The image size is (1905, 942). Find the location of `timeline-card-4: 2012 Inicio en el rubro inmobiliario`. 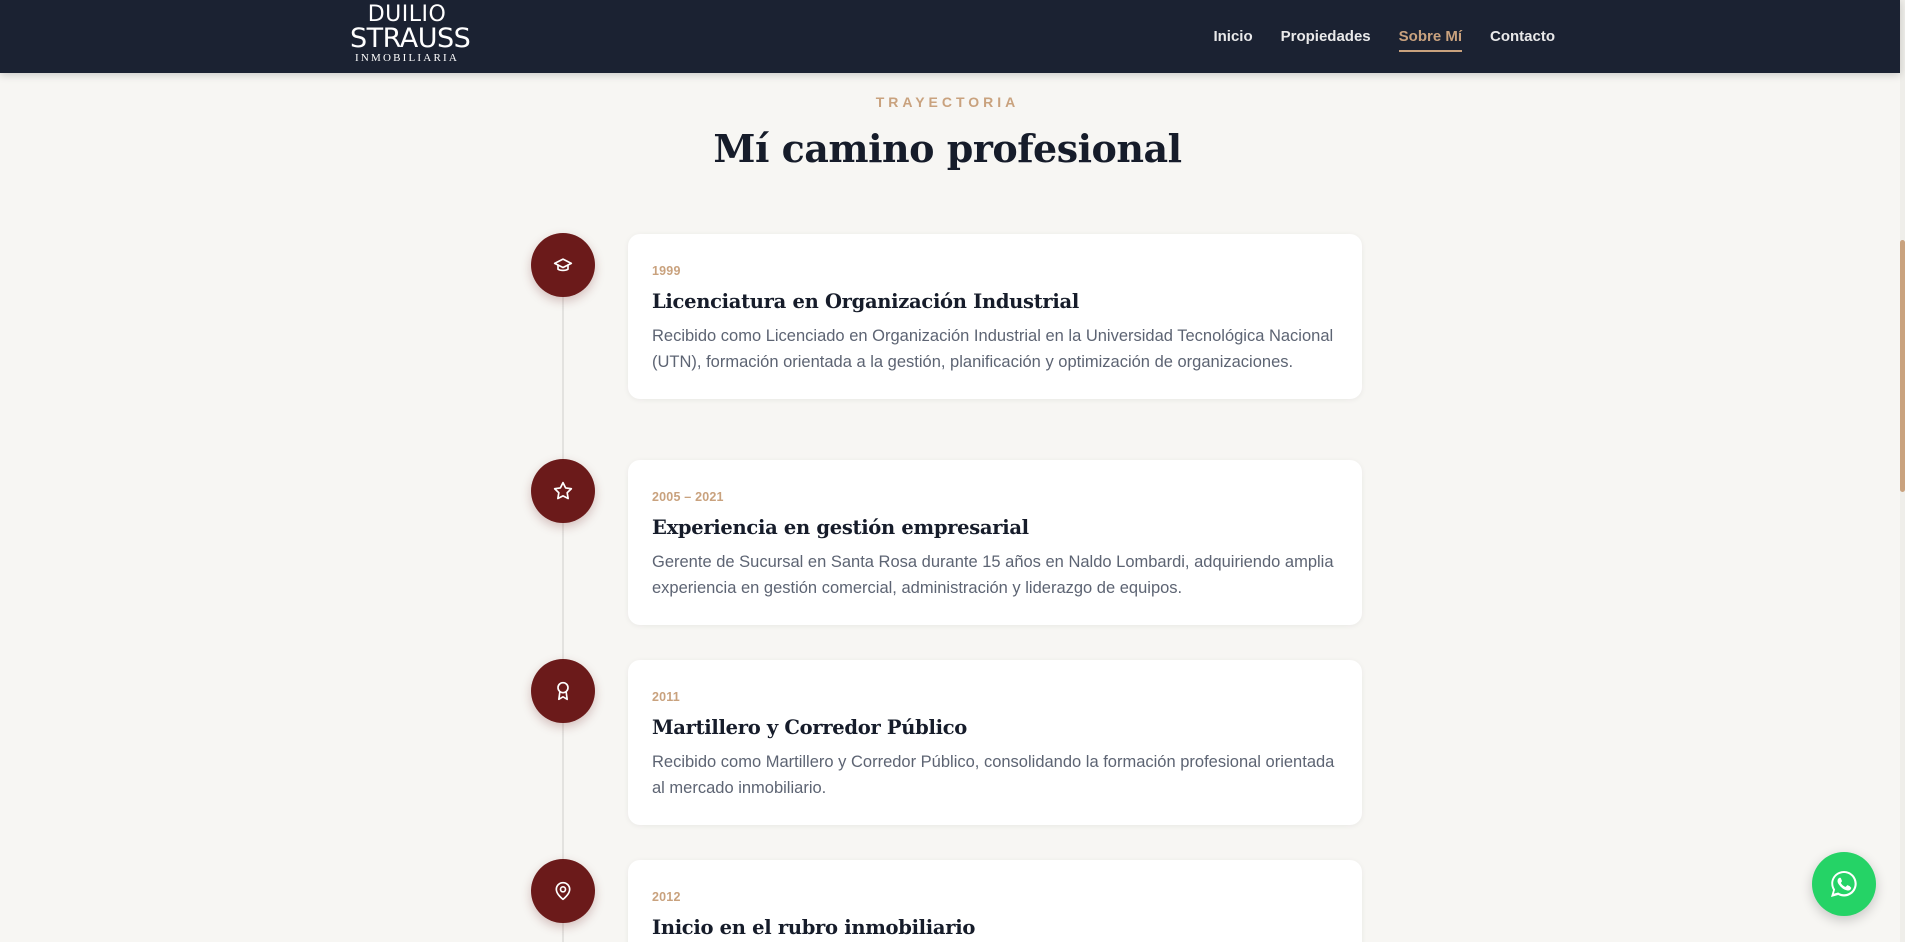

timeline-card-4: 2012 Inicio en el rubro inmobiliario is located at coordinates (995, 901).